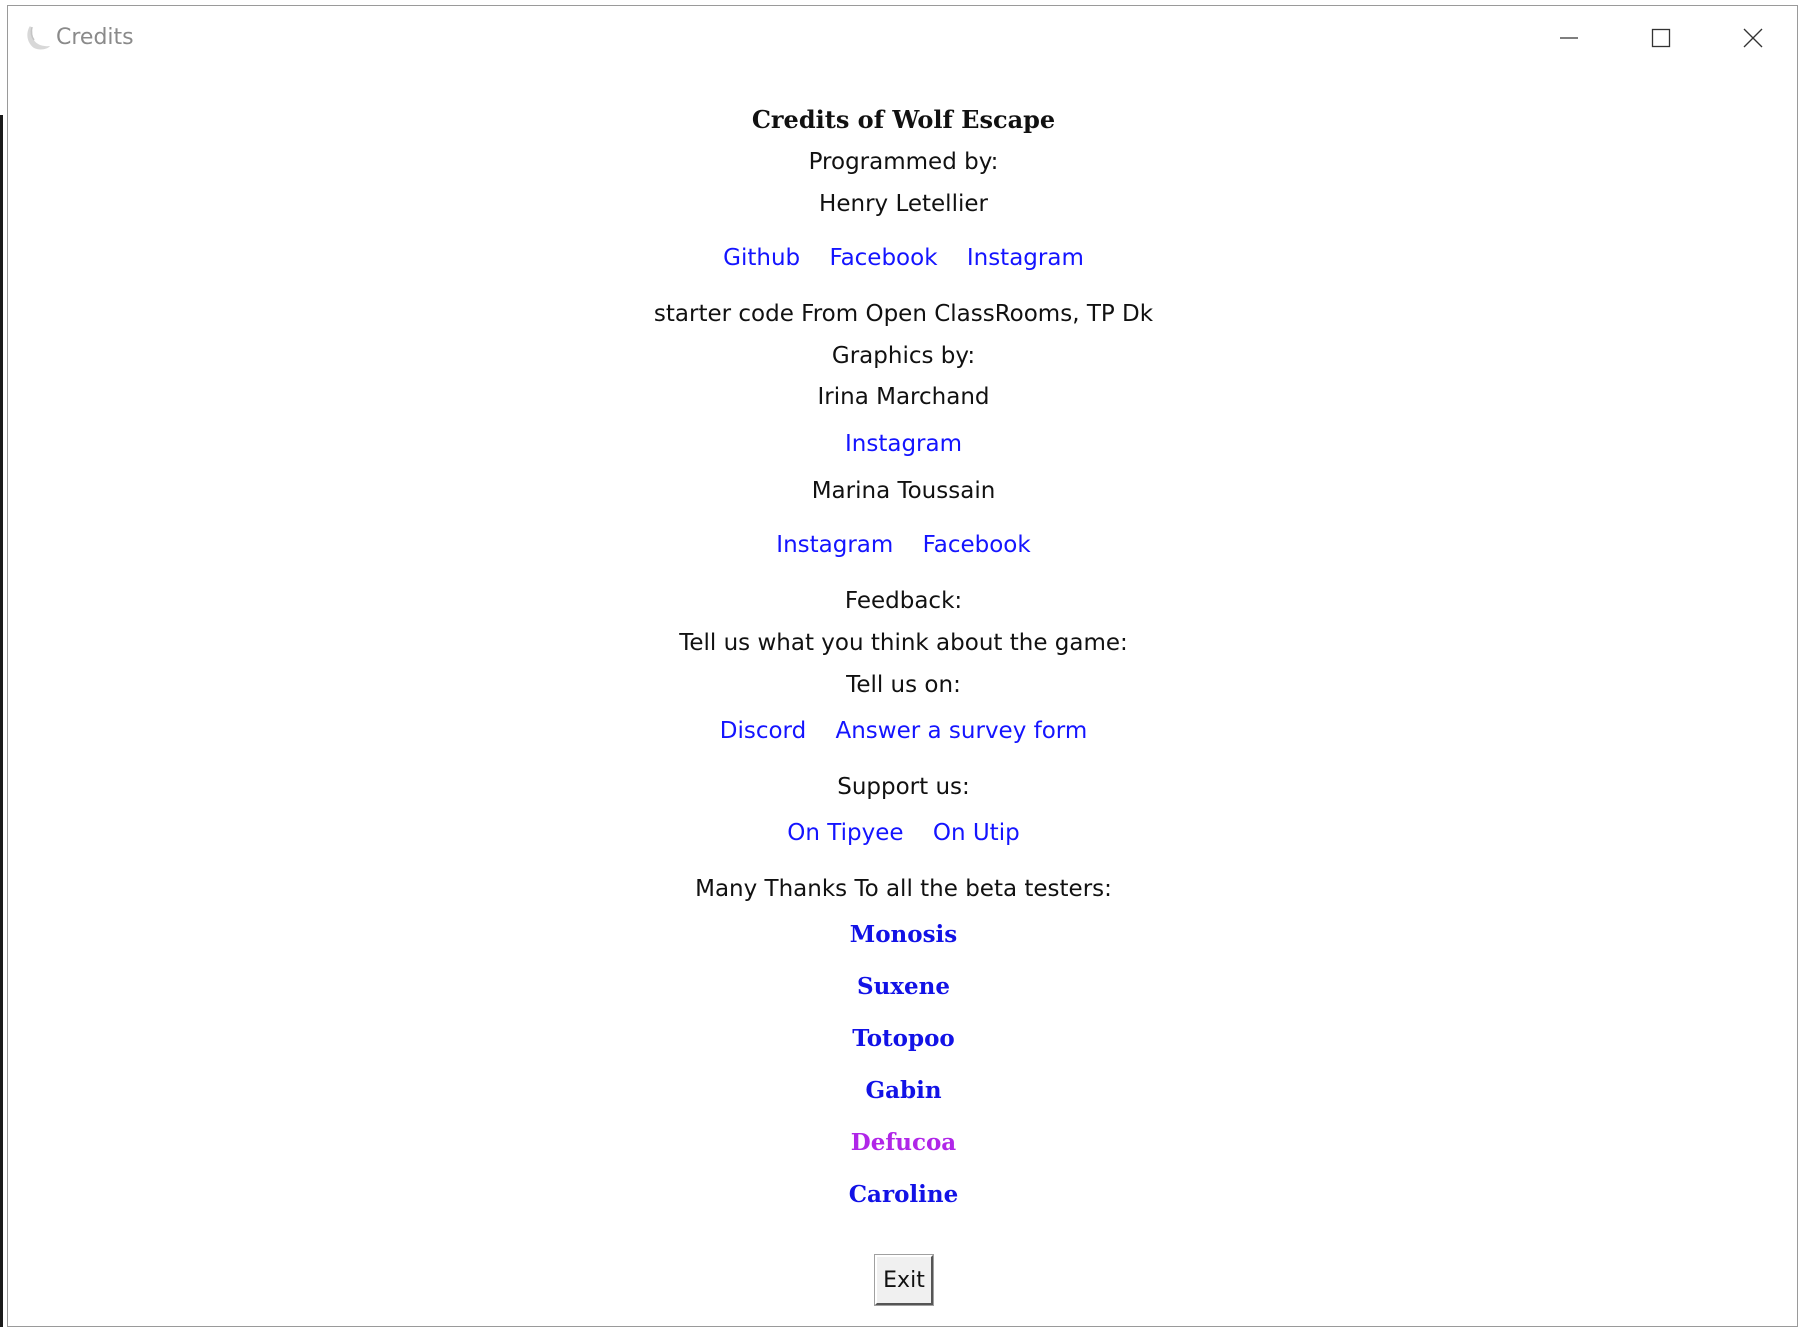 This screenshot has height=1327, width=1806. I want to click on artist1-links: Instagram, so click(903, 444).